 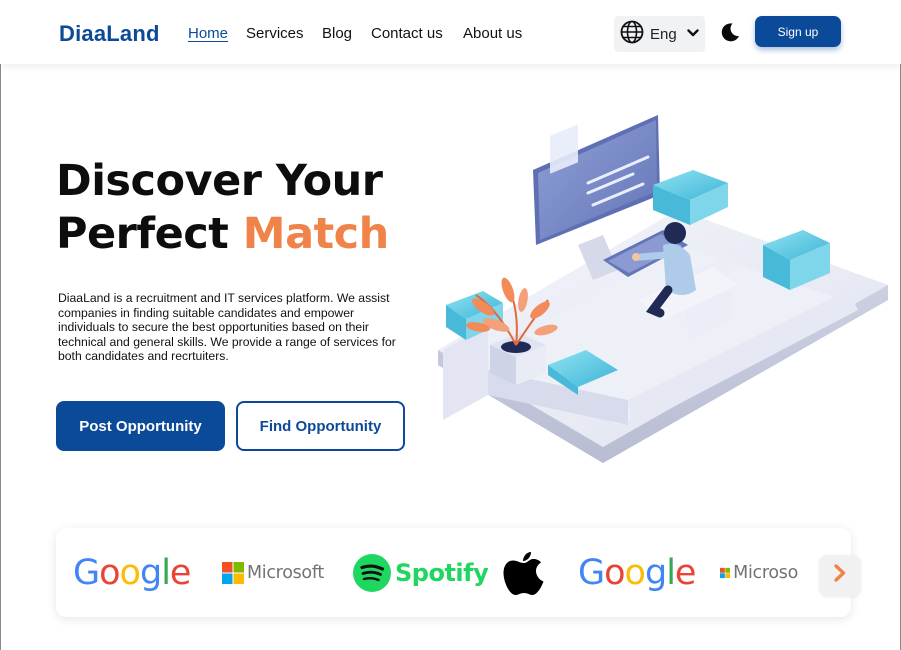 What do you see at coordinates (219, 181) in the screenshot?
I see `hero-title-line1: Discover Your` at bounding box center [219, 181].